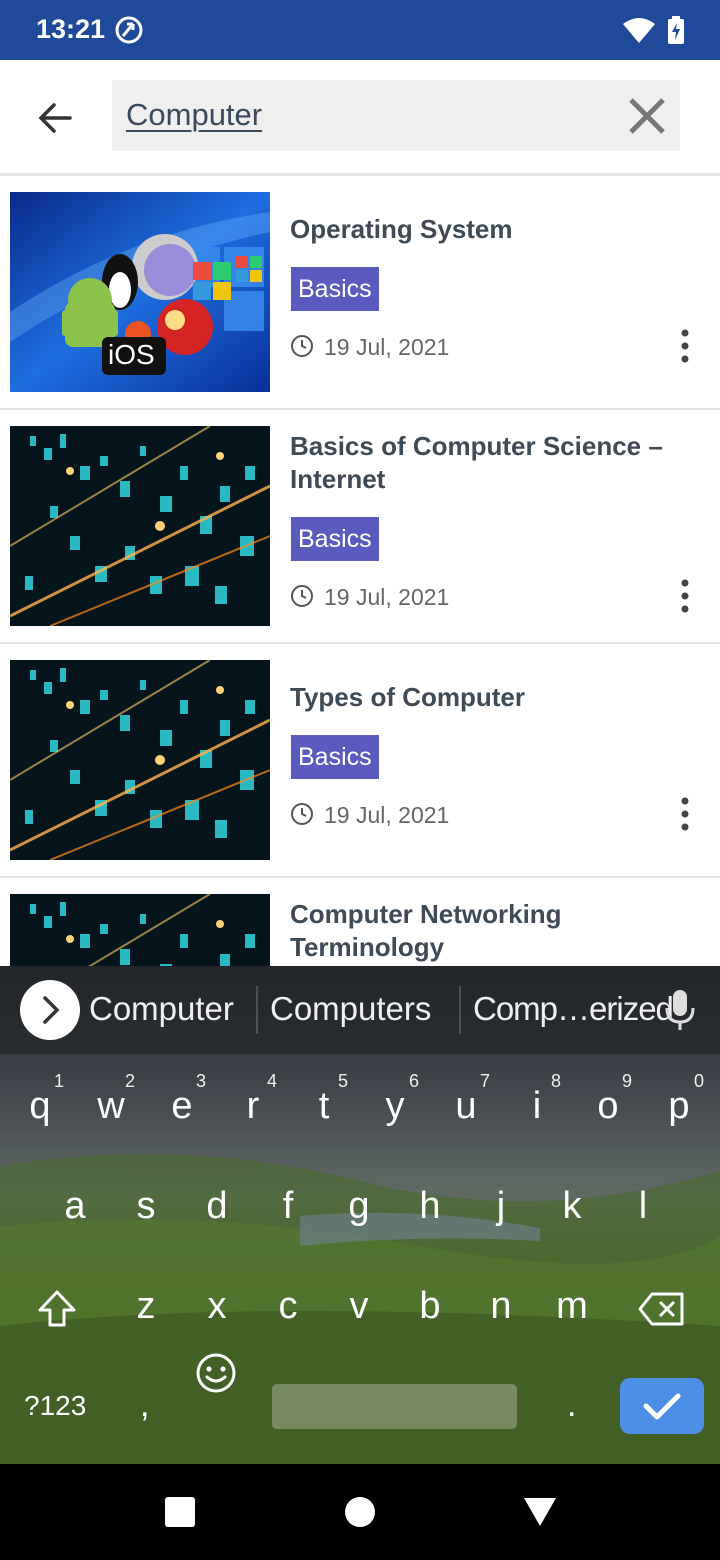 This screenshot has width=720, height=1560. I want to click on article-thumbnail: iOS, so click(140, 292).